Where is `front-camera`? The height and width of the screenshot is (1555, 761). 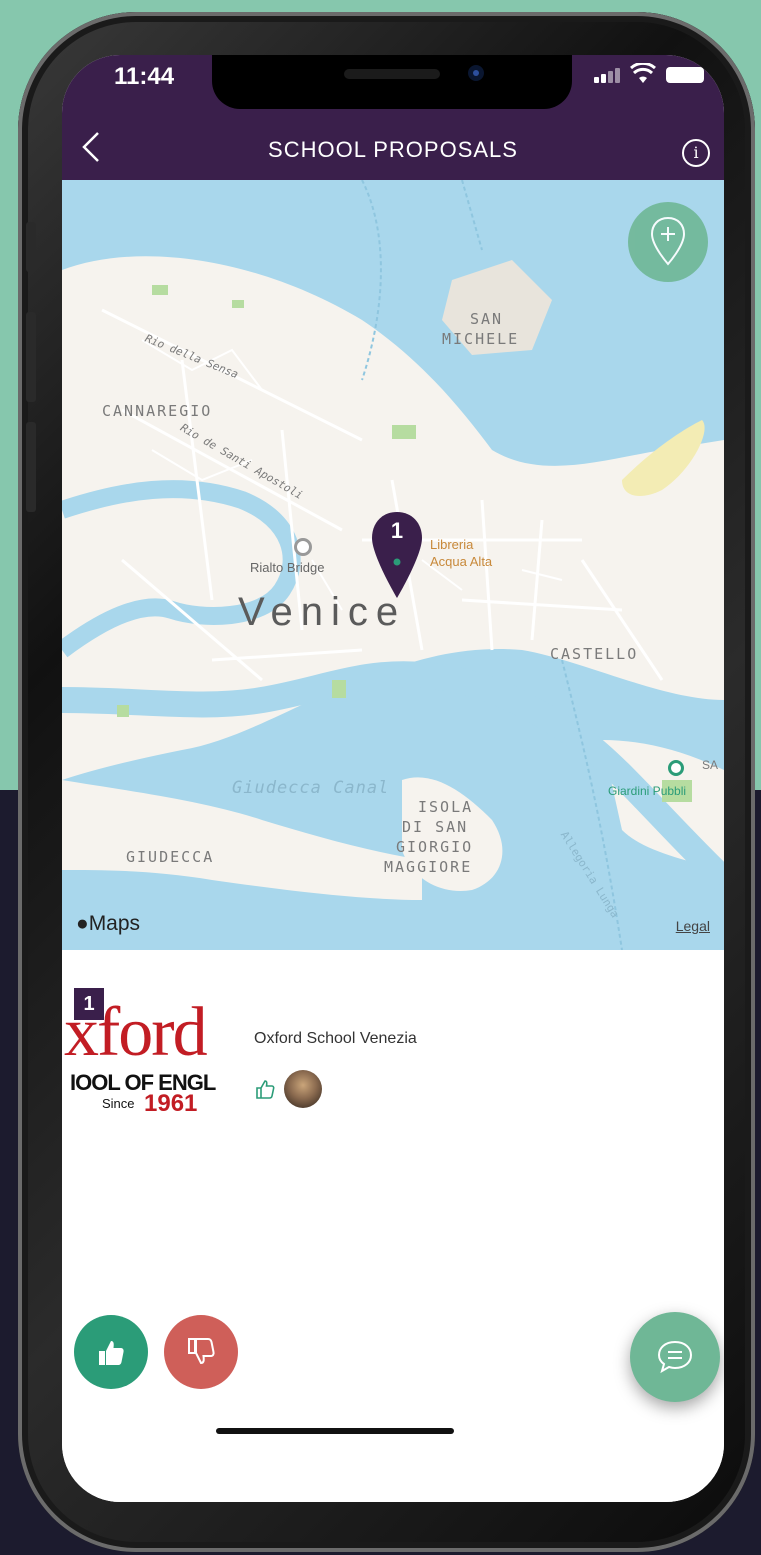
front-camera is located at coordinates (476, 73).